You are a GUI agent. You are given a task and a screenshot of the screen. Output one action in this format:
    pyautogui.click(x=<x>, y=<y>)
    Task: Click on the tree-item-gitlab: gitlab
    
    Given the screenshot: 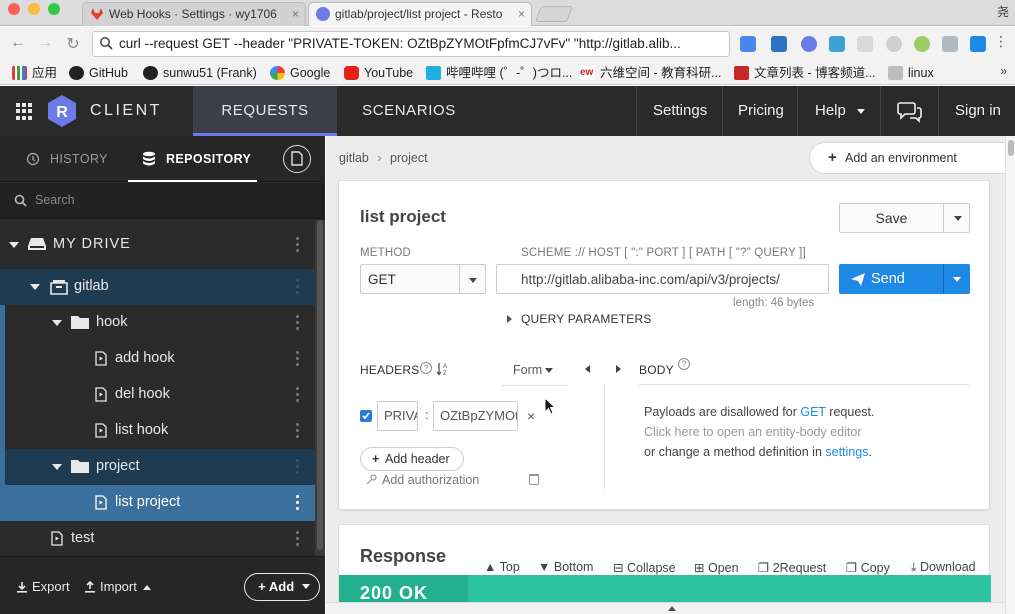 What is the action you would take?
    pyautogui.click(x=157, y=287)
    